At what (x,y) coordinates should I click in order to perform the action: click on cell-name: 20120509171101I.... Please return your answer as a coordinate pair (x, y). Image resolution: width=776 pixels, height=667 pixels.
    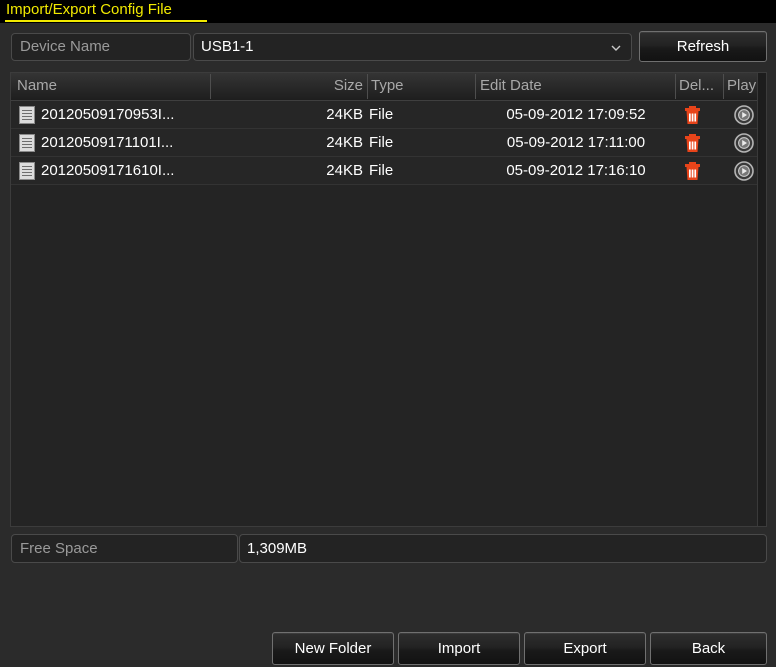
    Looking at the image, I should click on (107, 142).